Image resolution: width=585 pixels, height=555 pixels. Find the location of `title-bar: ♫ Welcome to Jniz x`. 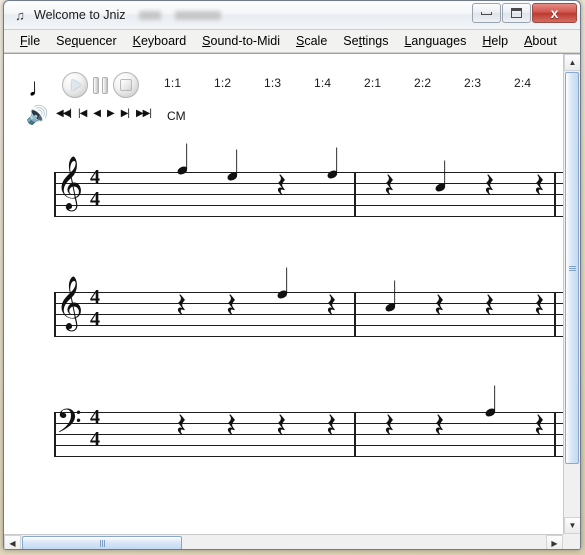

title-bar: ♫ Welcome to Jniz x is located at coordinates (292, 15).